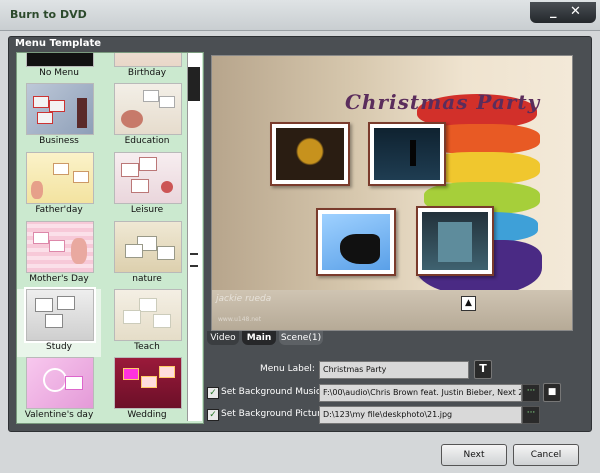 The width and height of the screenshot is (600, 473). I want to click on template-valentines-day: Valentine's day, so click(59, 390).